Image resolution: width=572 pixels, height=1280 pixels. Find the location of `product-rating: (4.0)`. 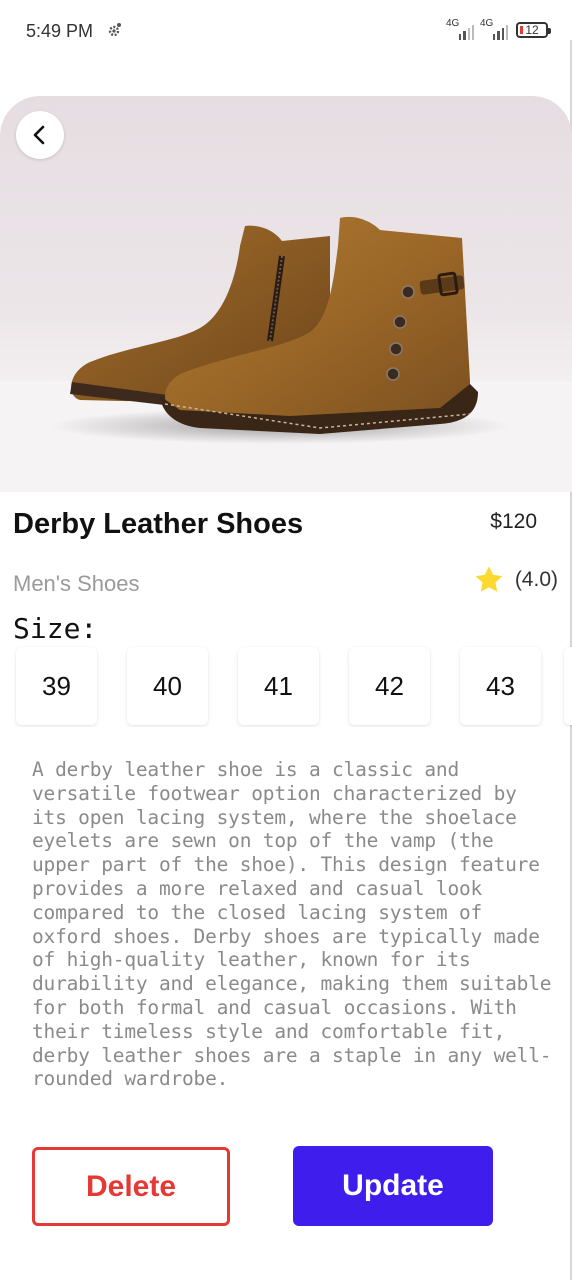

product-rating: (4.0) is located at coordinates (515, 580).